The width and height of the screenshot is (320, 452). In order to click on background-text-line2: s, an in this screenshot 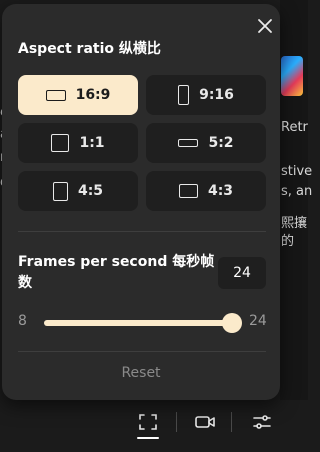, I will do `click(297, 191)`.